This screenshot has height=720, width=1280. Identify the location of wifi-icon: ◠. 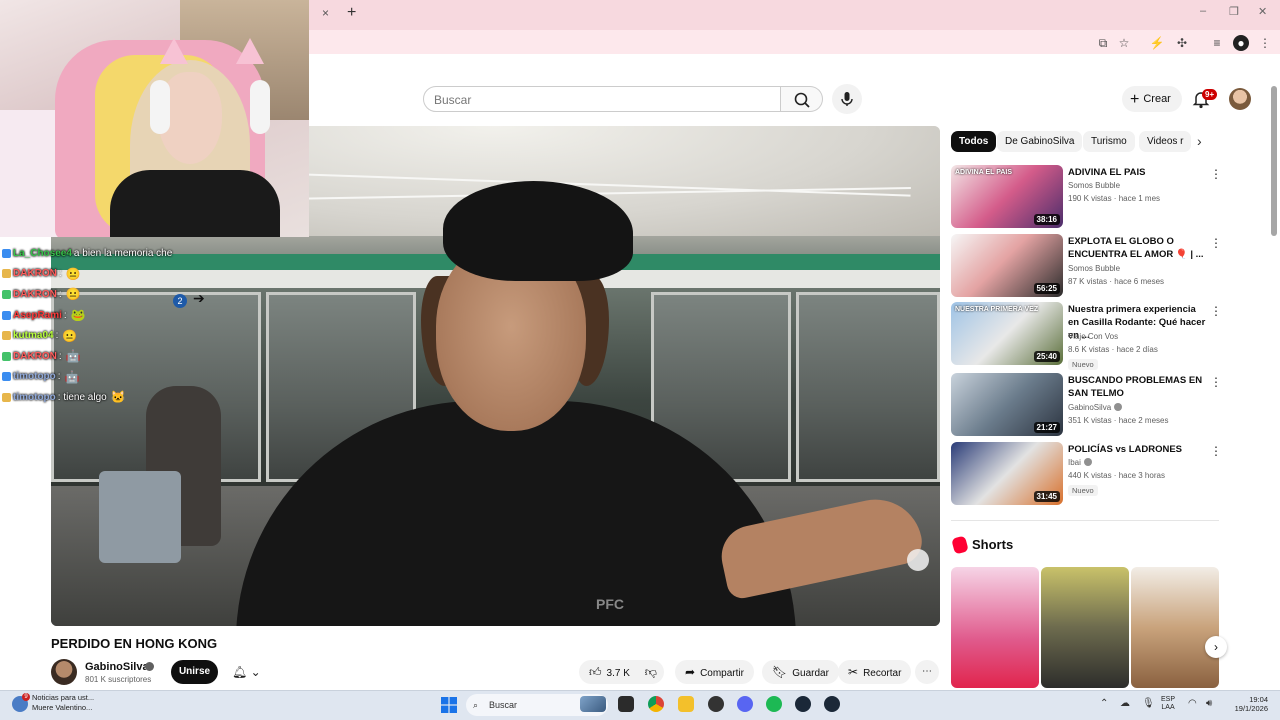
(1192, 703).